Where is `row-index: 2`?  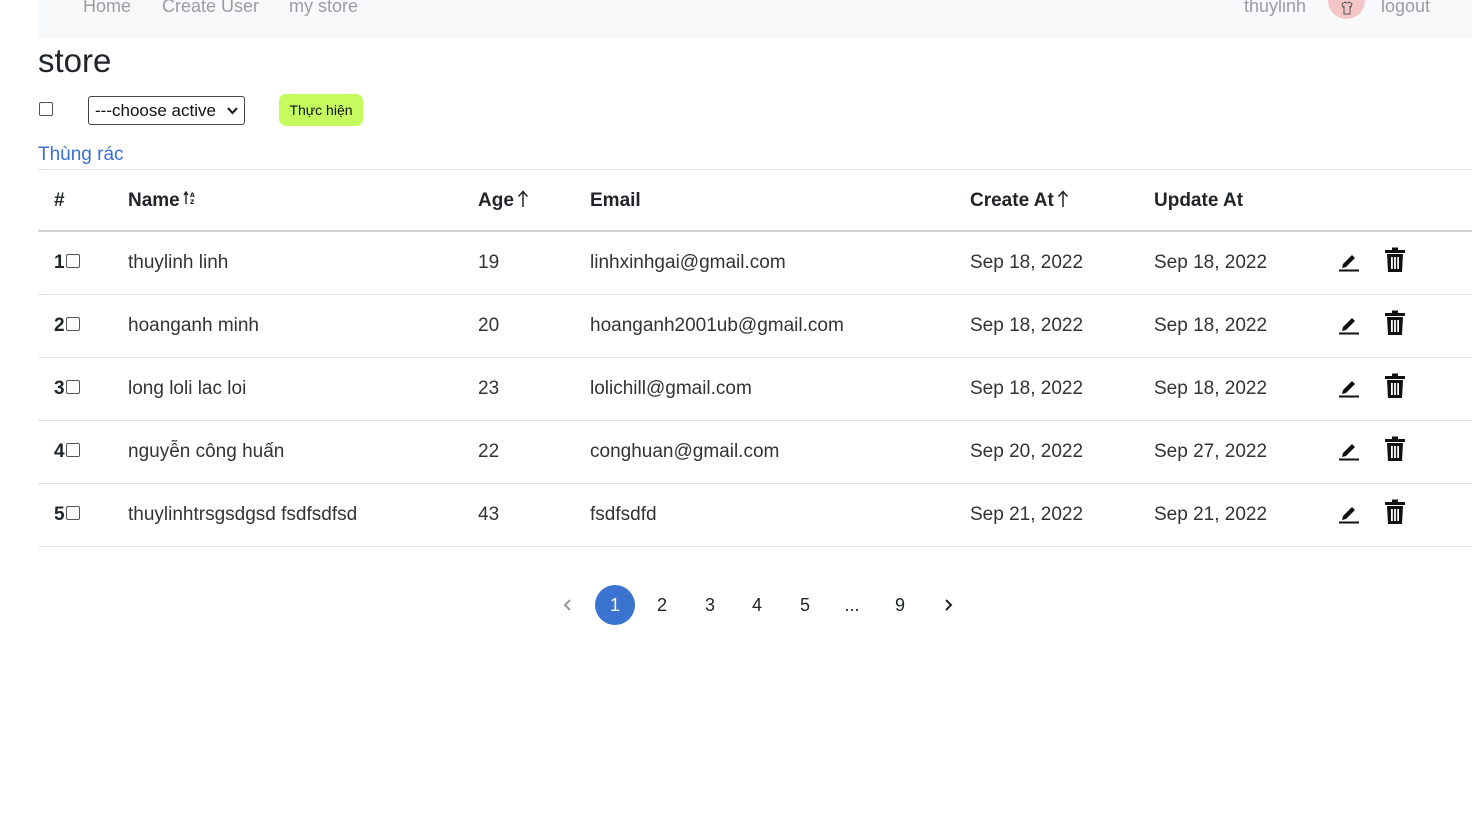 row-index: 2 is located at coordinates (59, 325).